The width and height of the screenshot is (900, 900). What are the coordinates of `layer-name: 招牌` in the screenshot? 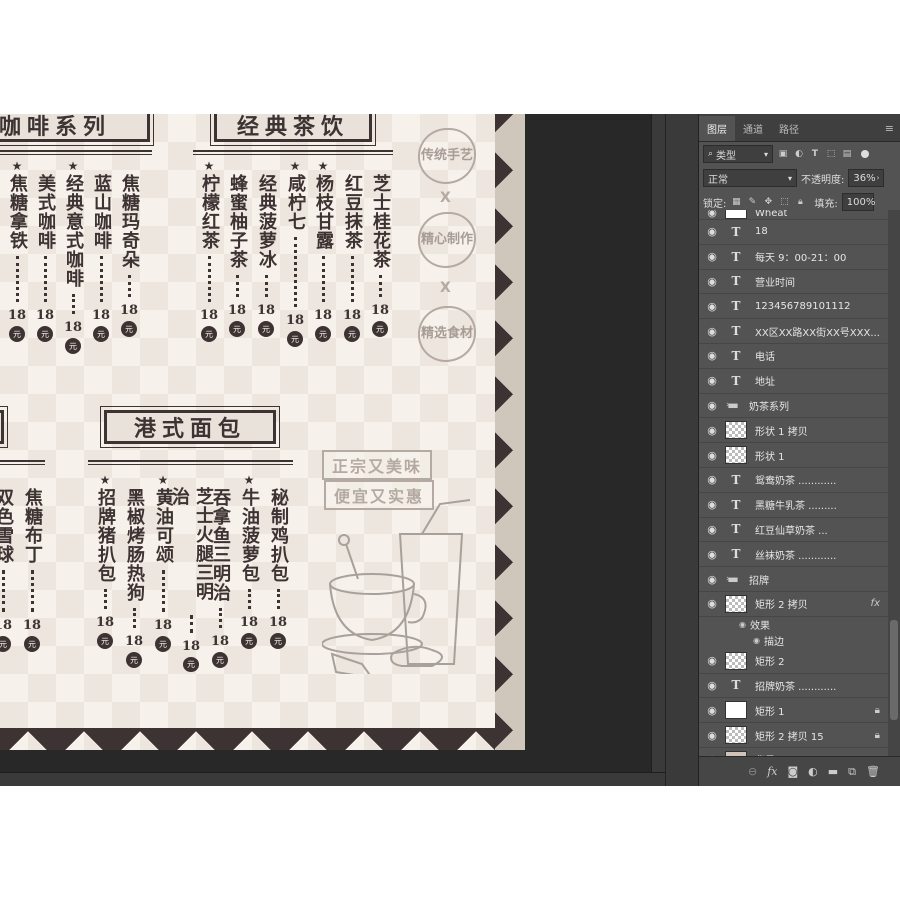 It's located at (759, 579).